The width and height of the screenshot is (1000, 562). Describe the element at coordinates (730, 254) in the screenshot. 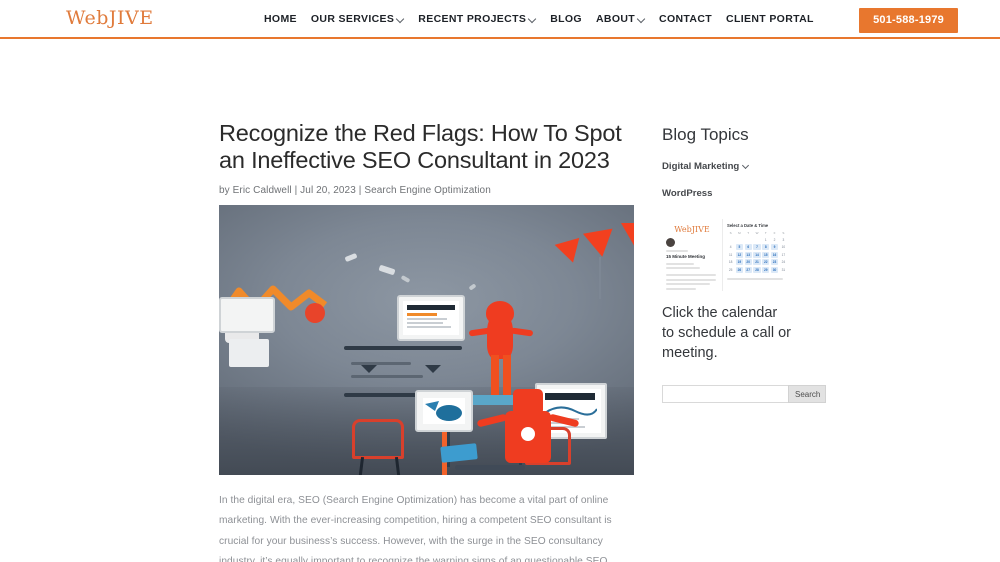

I see `calendar-day-cell: 11` at that location.